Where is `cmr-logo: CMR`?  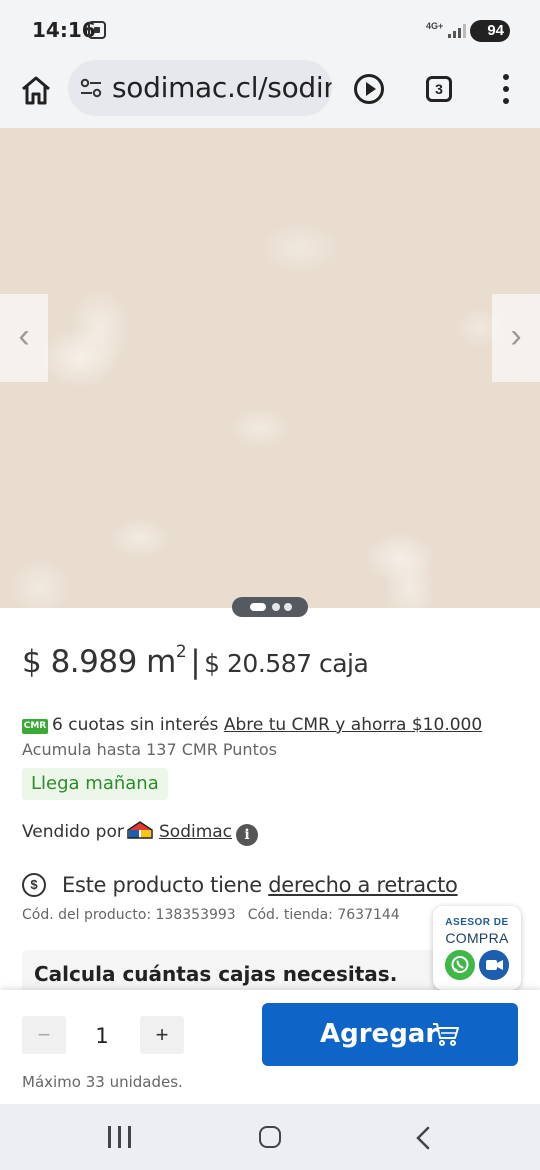
cmr-logo: CMR is located at coordinates (35, 726).